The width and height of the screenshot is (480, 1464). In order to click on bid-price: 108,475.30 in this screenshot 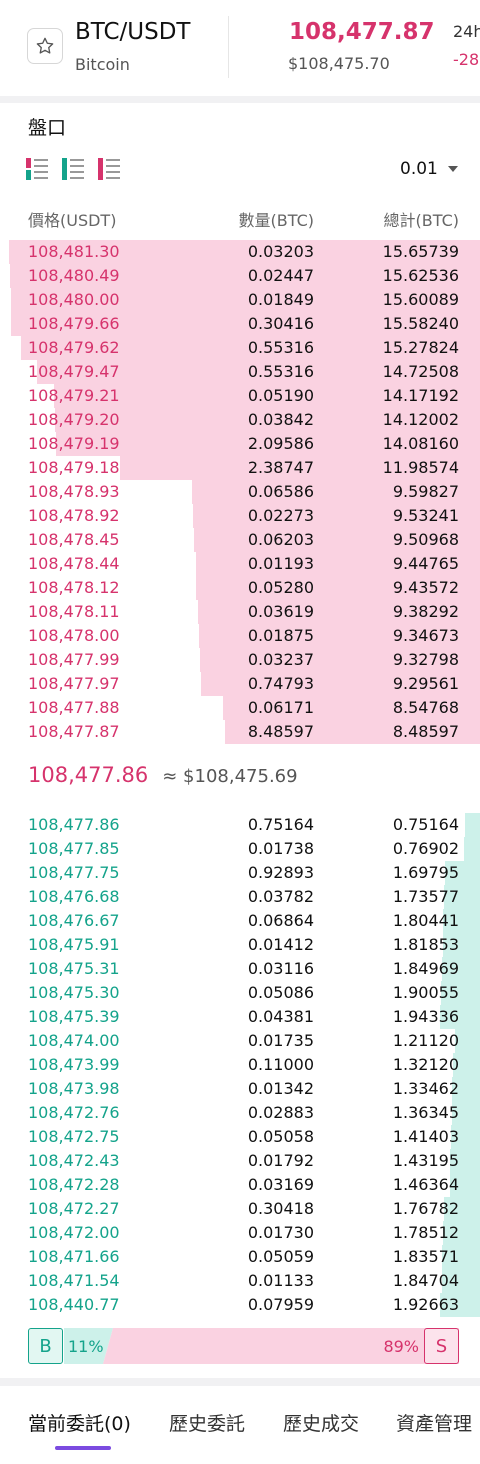, I will do `click(74, 992)`.